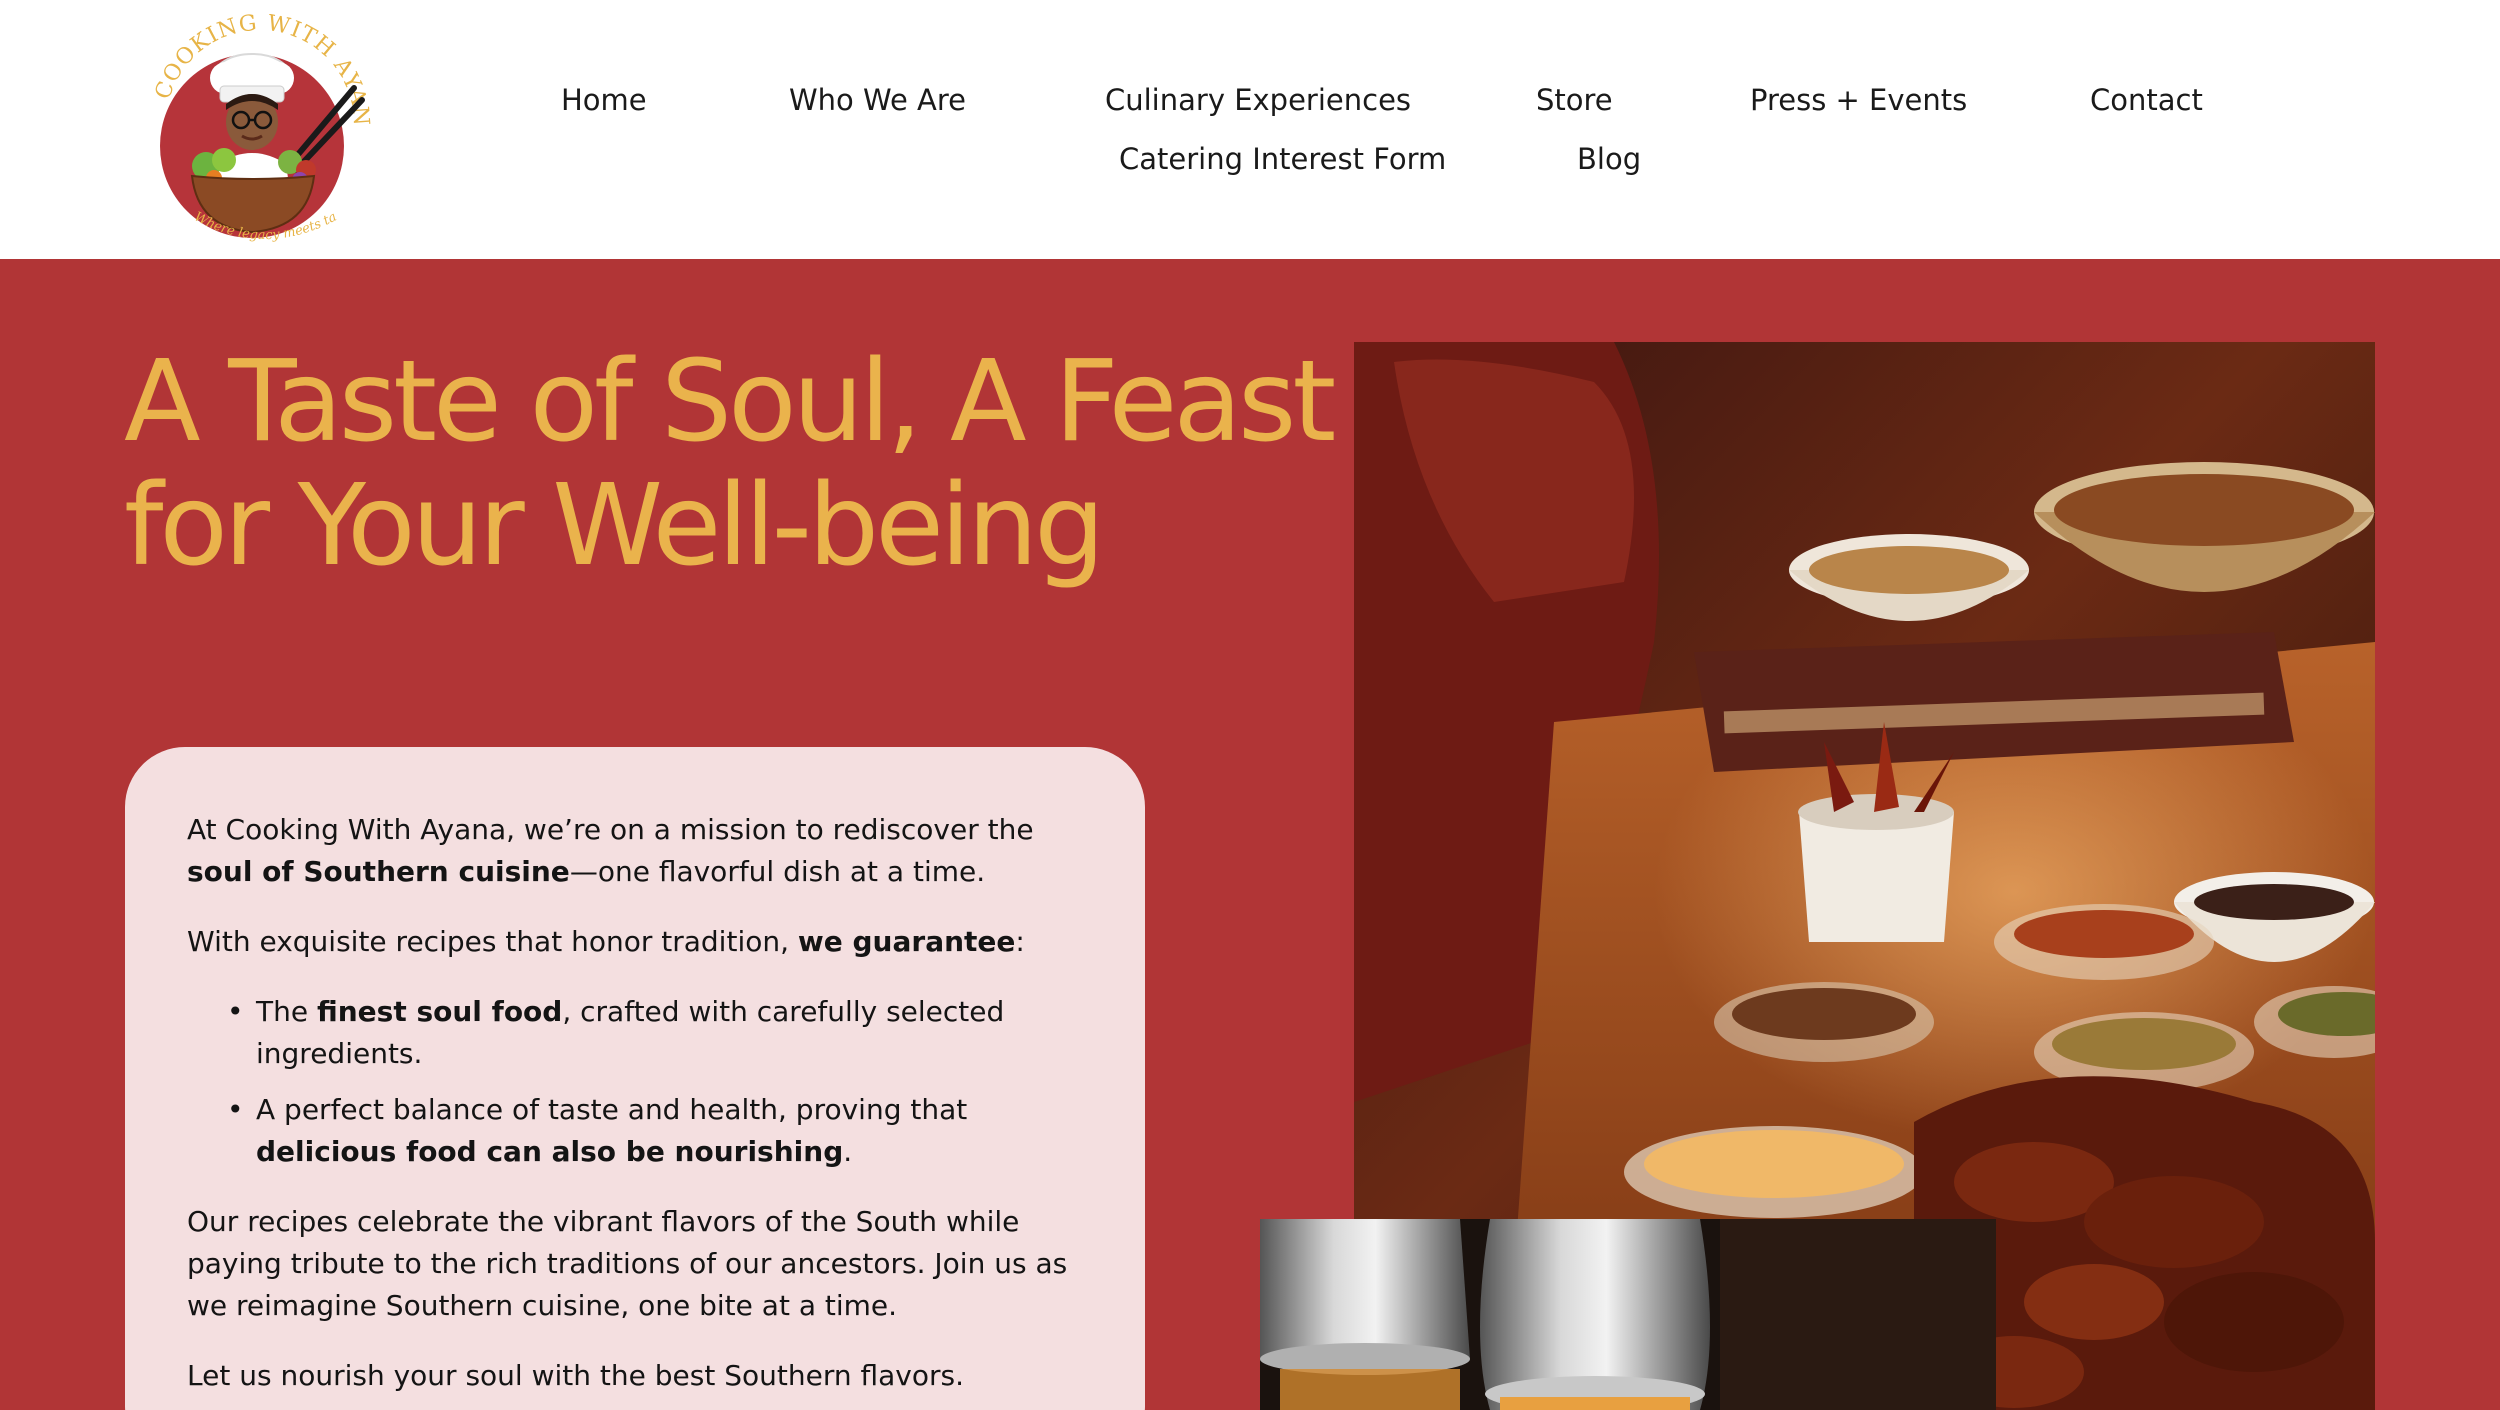 This screenshot has height=1410, width=2500. What do you see at coordinates (439, 1011) in the screenshot?
I see `list-bold-text: finest soul food` at bounding box center [439, 1011].